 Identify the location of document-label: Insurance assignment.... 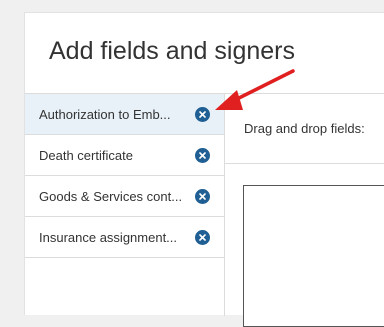
(108, 237).